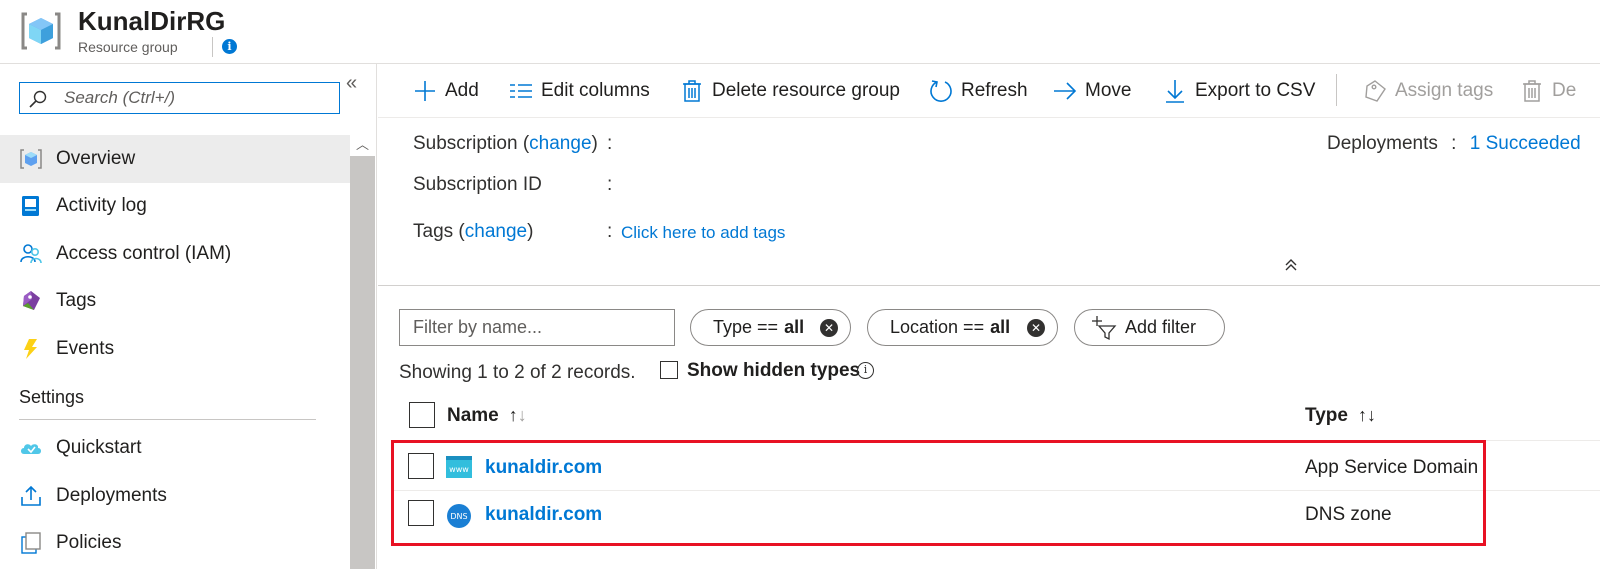 The height and width of the screenshot is (569, 1600). What do you see at coordinates (1382, 143) in the screenshot?
I see `deployments-label: Deployments` at bounding box center [1382, 143].